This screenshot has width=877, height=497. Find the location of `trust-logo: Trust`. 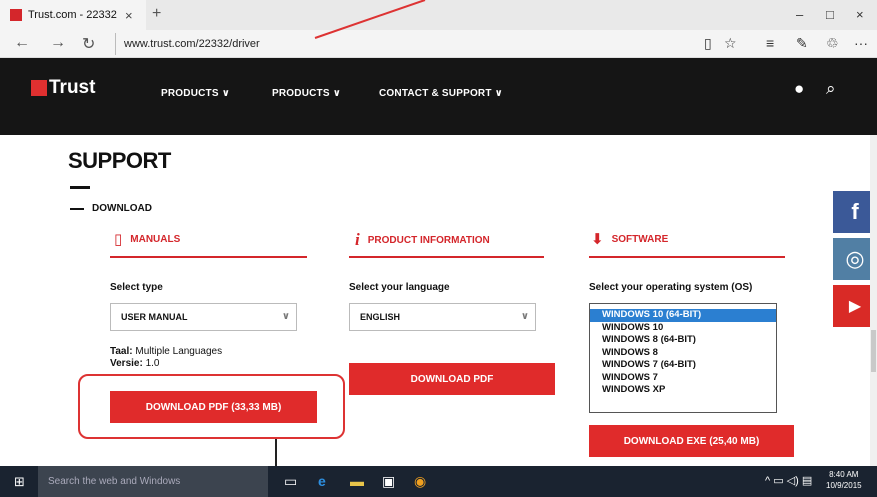

trust-logo: Trust is located at coordinates (63, 88).